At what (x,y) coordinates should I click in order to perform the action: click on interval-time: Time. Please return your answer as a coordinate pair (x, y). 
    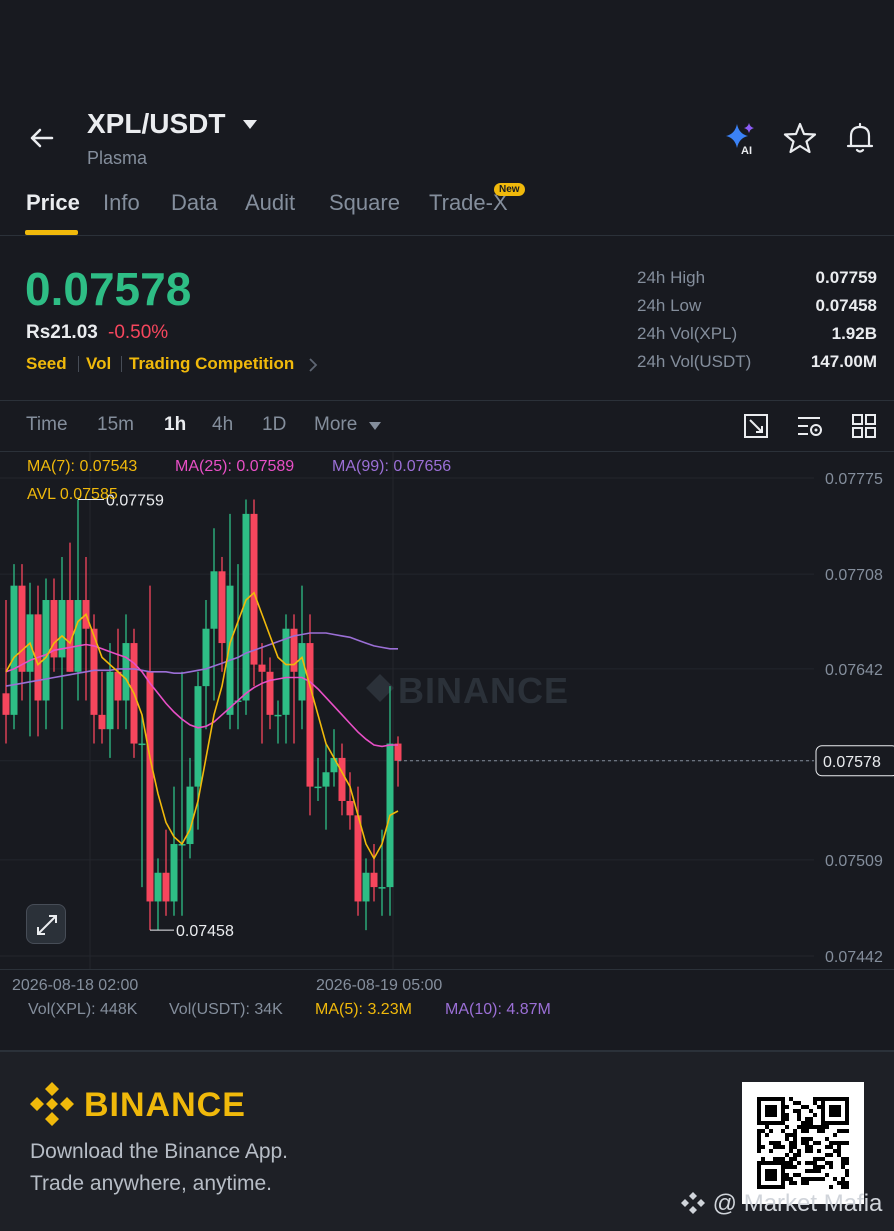
    Looking at the image, I should click on (47, 425).